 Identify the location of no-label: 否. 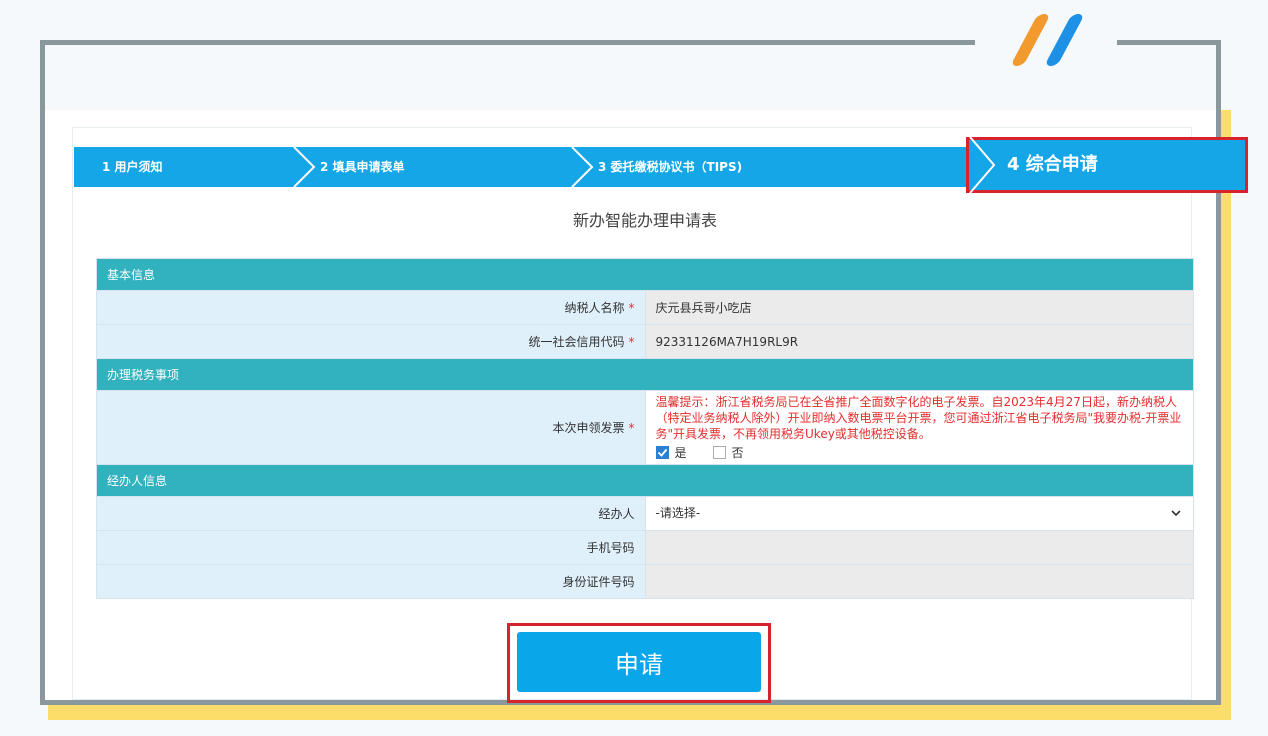
(737, 453).